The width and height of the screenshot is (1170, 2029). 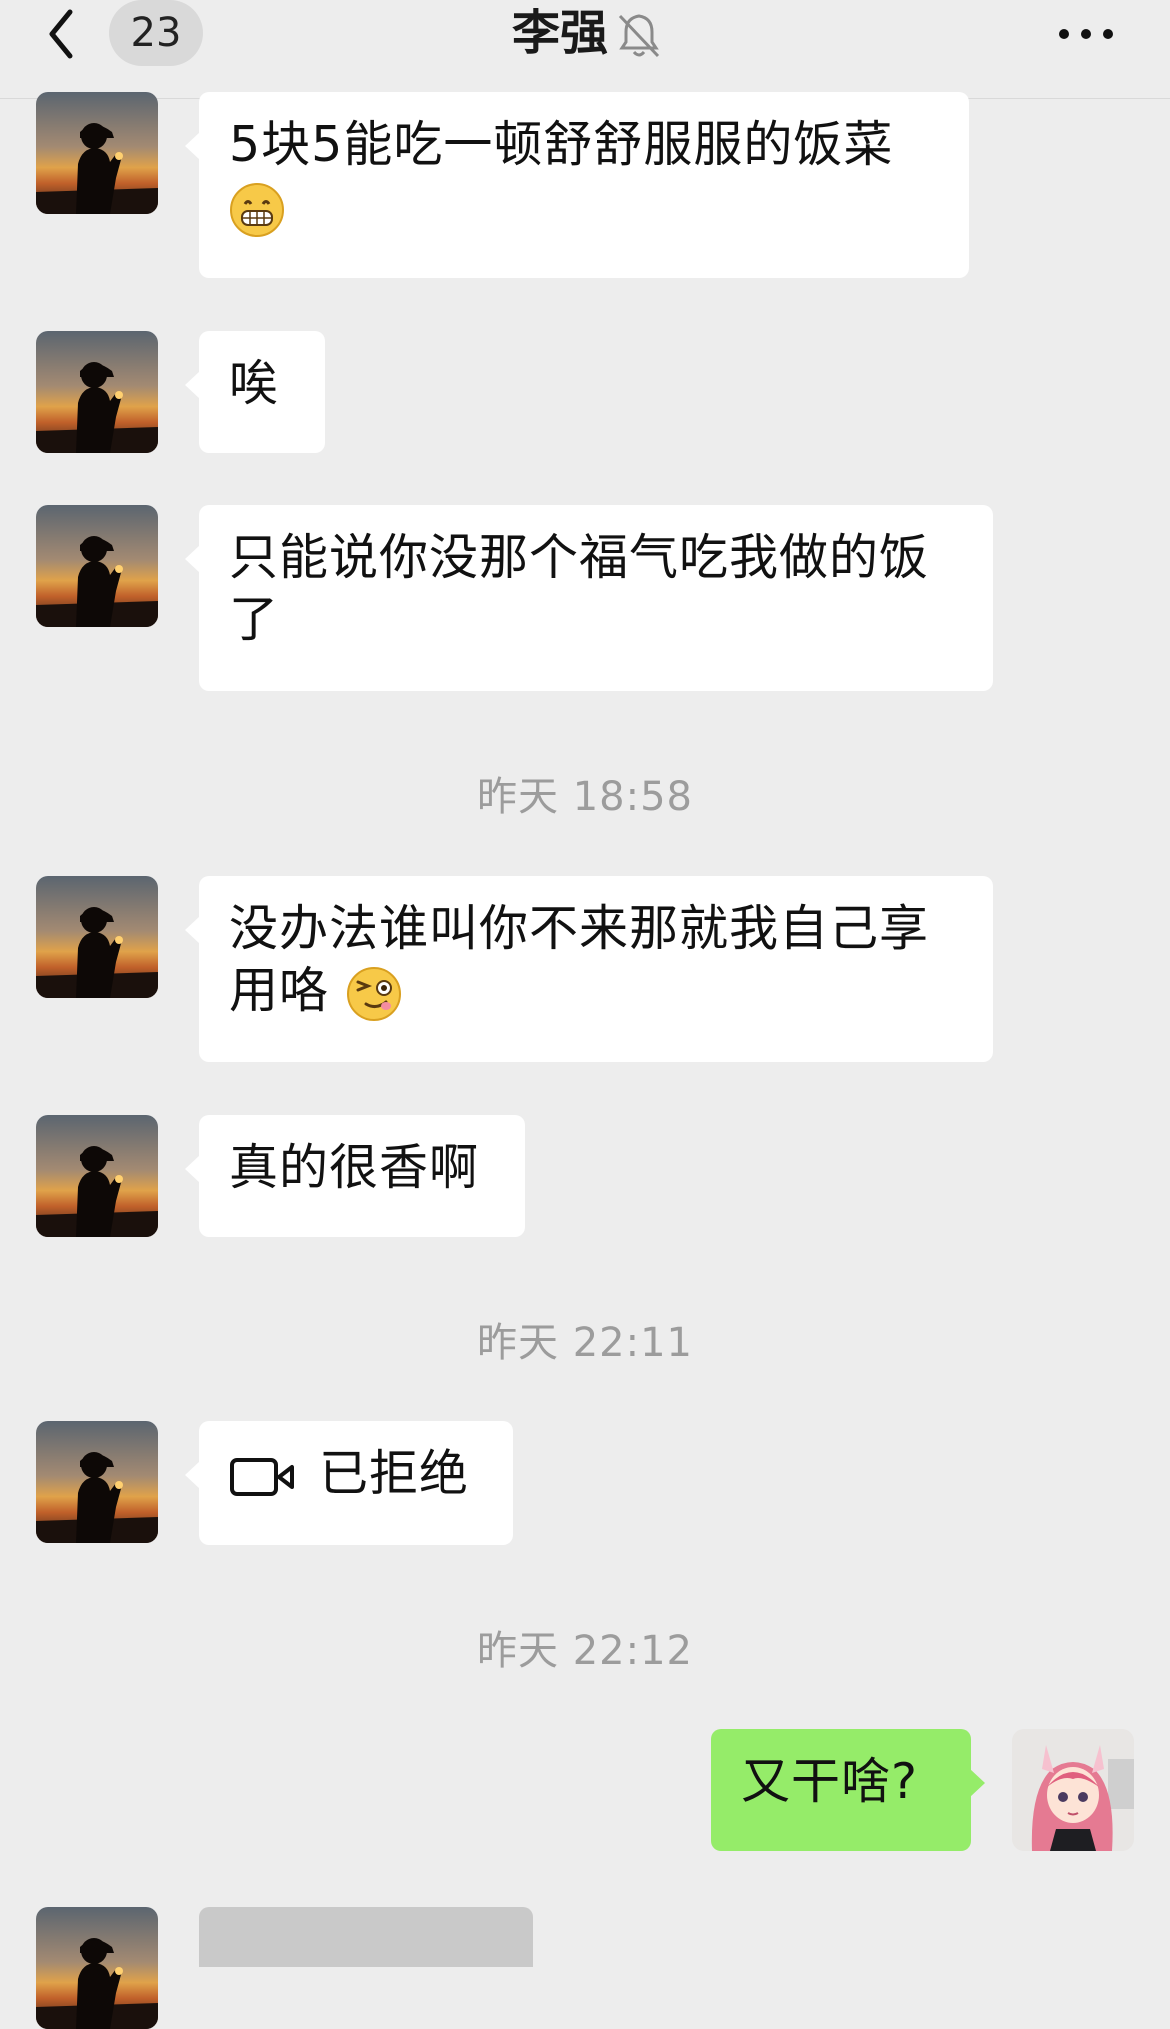 I want to click on message-bubble: 只能说你没那个福气吃我做的饭了, so click(x=589, y=598).